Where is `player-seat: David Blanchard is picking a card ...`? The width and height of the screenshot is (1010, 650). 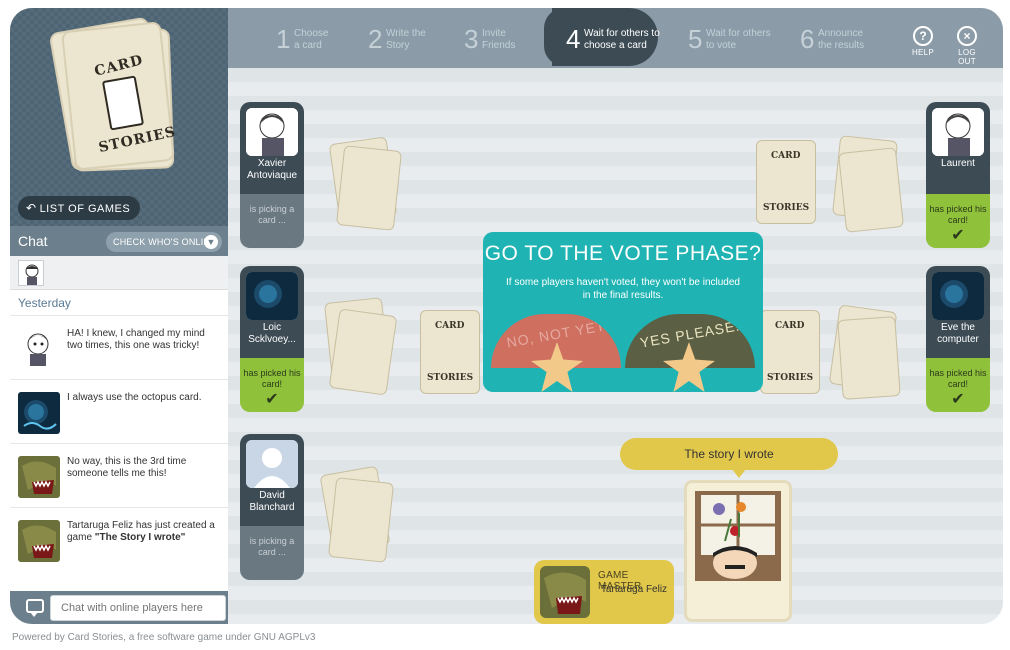 player-seat: David Blanchard is picking a card ... is located at coordinates (272, 507).